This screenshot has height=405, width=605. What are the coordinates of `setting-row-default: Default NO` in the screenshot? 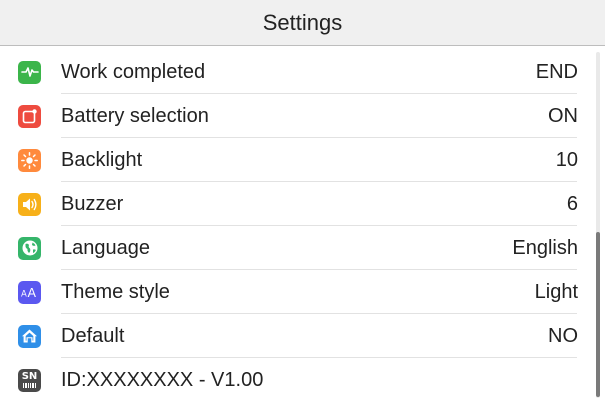 It's located at (297, 336).